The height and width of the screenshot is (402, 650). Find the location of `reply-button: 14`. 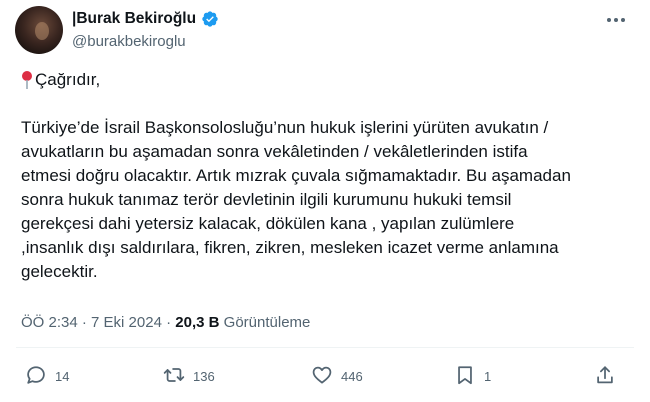

reply-button: 14 is located at coordinates (47, 376).